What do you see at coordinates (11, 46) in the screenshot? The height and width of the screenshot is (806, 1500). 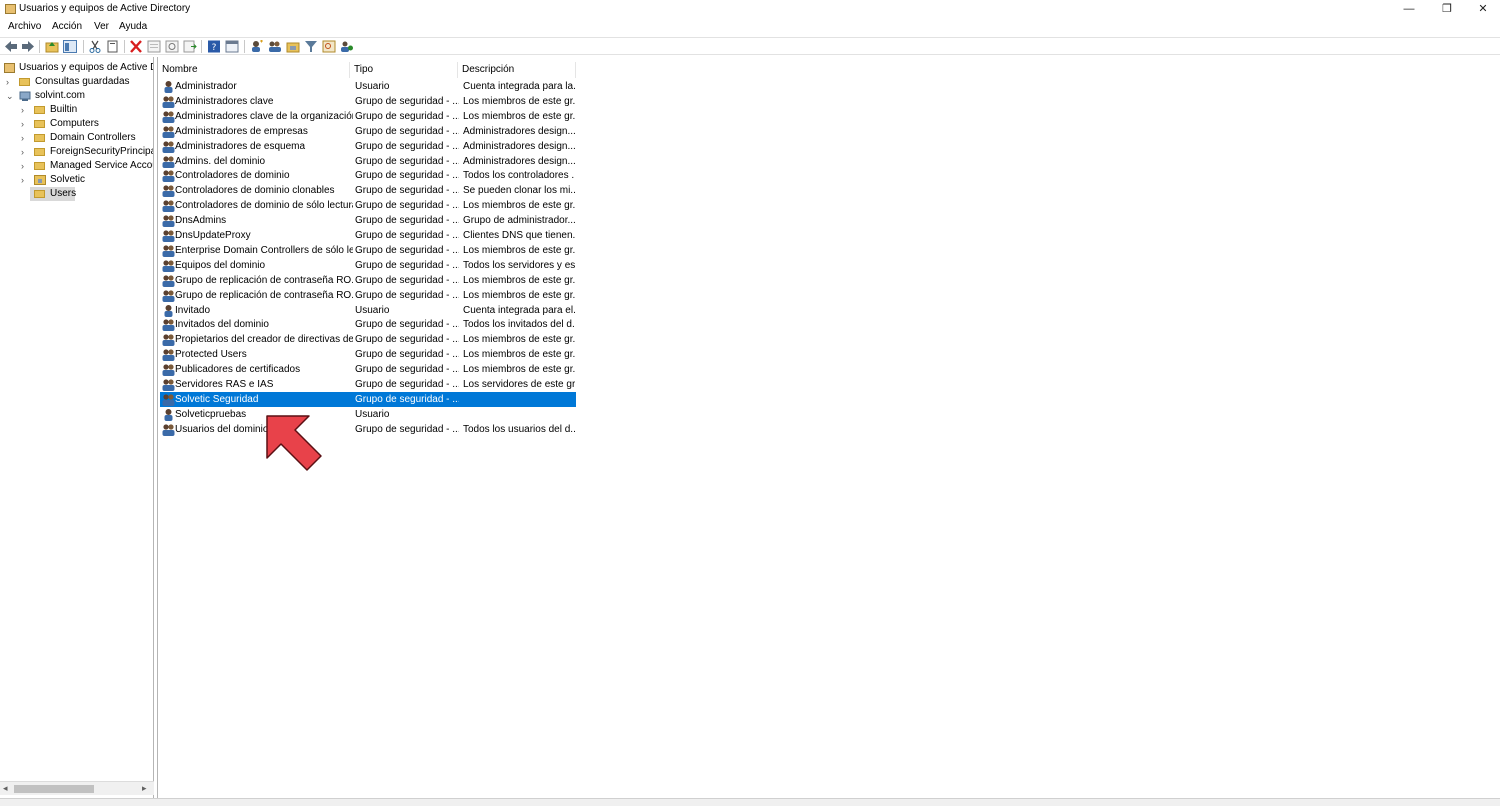 I see `back-icon` at bounding box center [11, 46].